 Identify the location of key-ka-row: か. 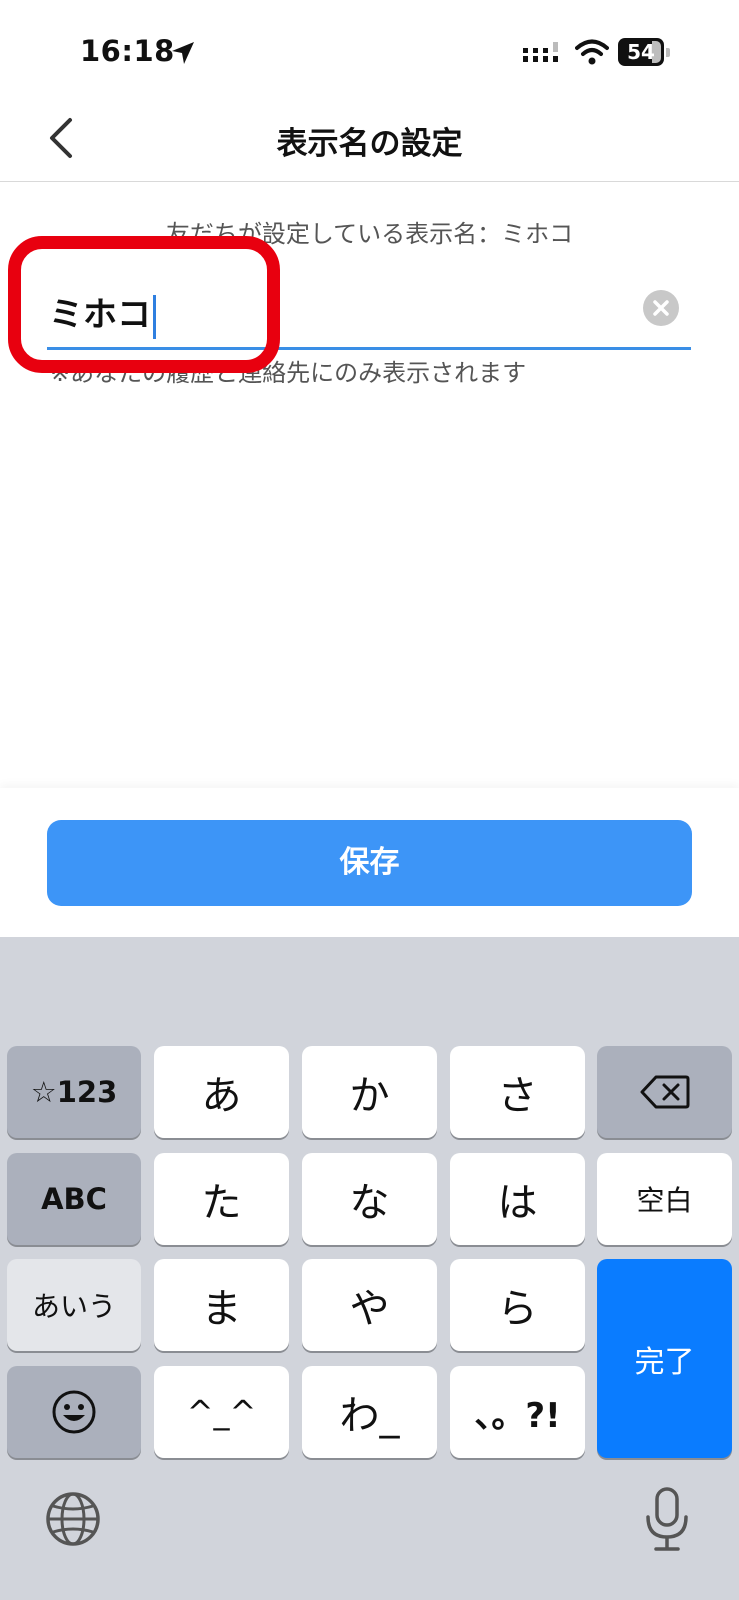
(369, 1092).